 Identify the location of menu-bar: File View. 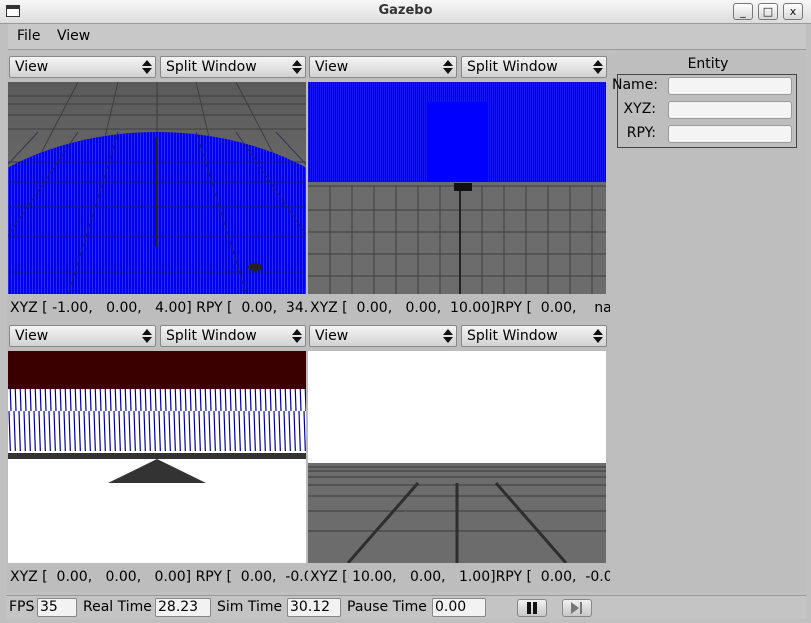
(407, 37).